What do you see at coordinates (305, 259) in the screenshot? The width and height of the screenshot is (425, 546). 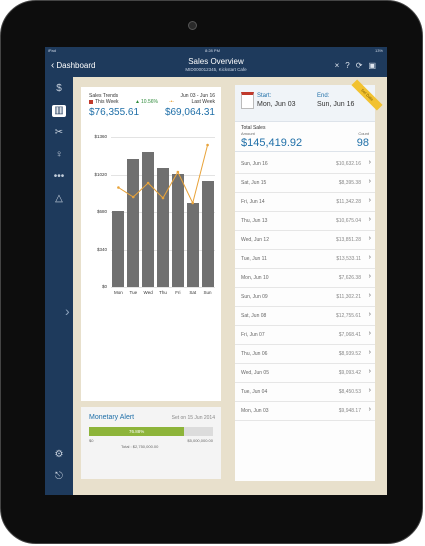 I see `daily-sales-row: Tue, Jun 11 $13,533.11 ›` at bounding box center [305, 259].